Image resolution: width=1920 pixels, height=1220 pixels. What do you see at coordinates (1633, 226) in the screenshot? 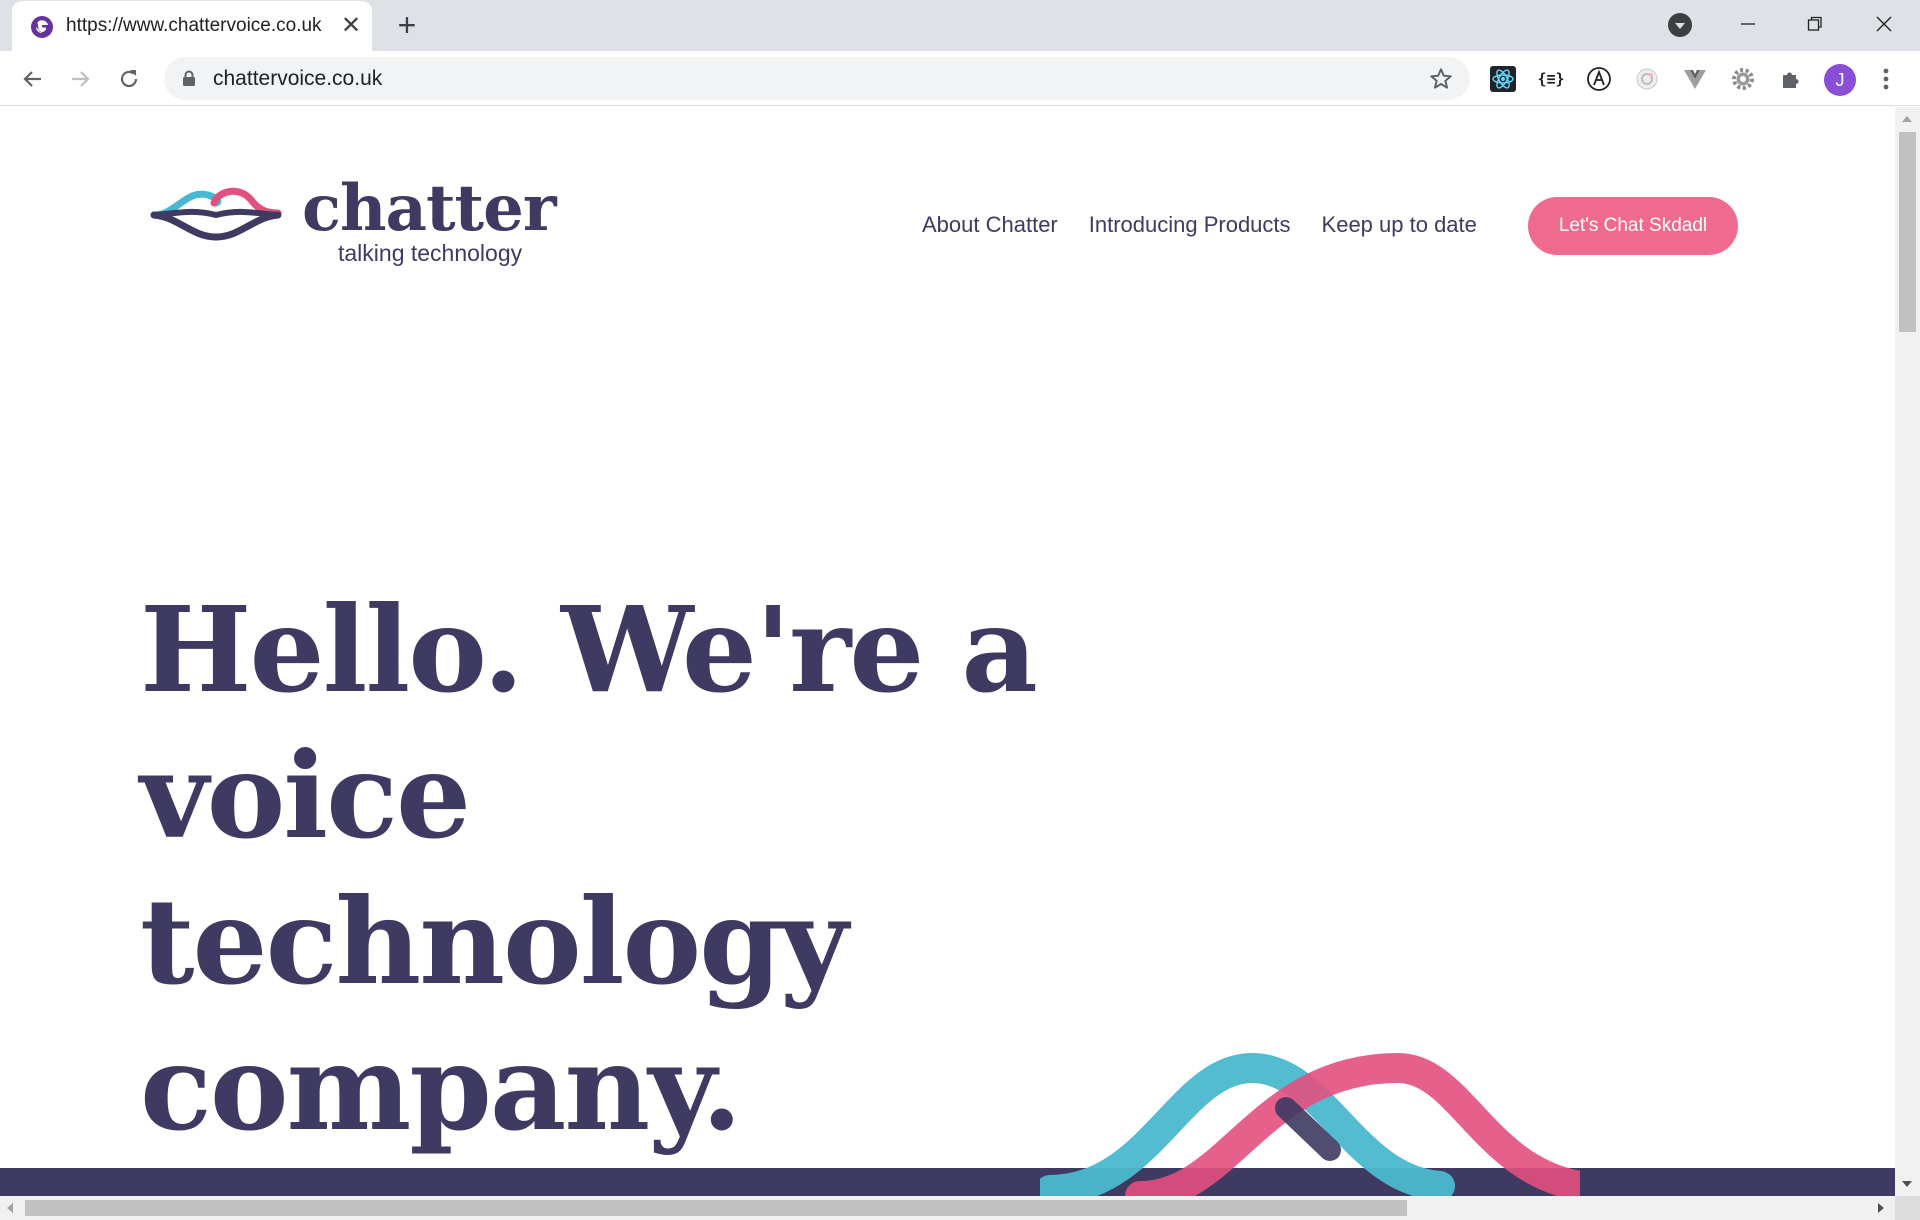
I see `lets-chat-button: Let's Chat Skdadl` at bounding box center [1633, 226].